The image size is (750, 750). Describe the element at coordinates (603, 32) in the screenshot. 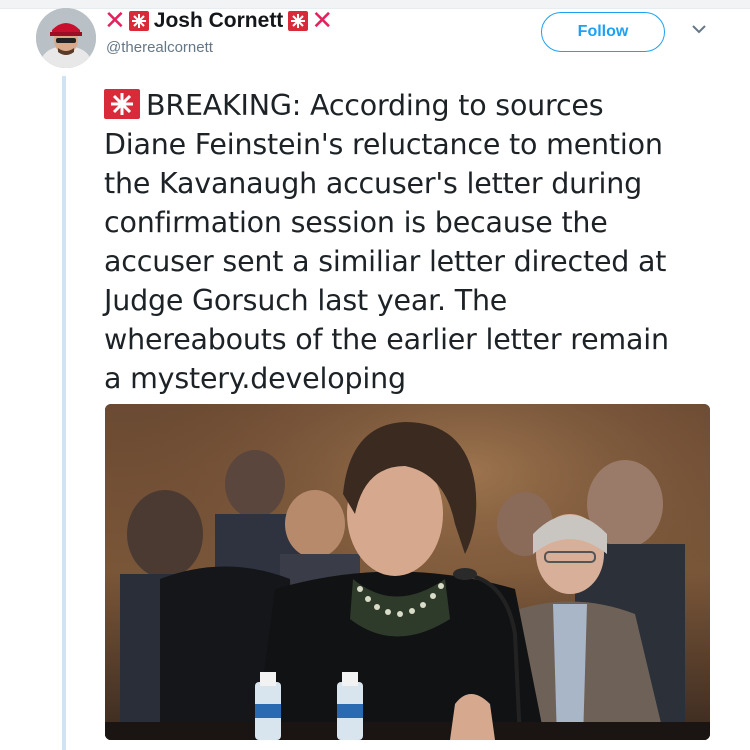

I see `follow-button: Follow` at that location.